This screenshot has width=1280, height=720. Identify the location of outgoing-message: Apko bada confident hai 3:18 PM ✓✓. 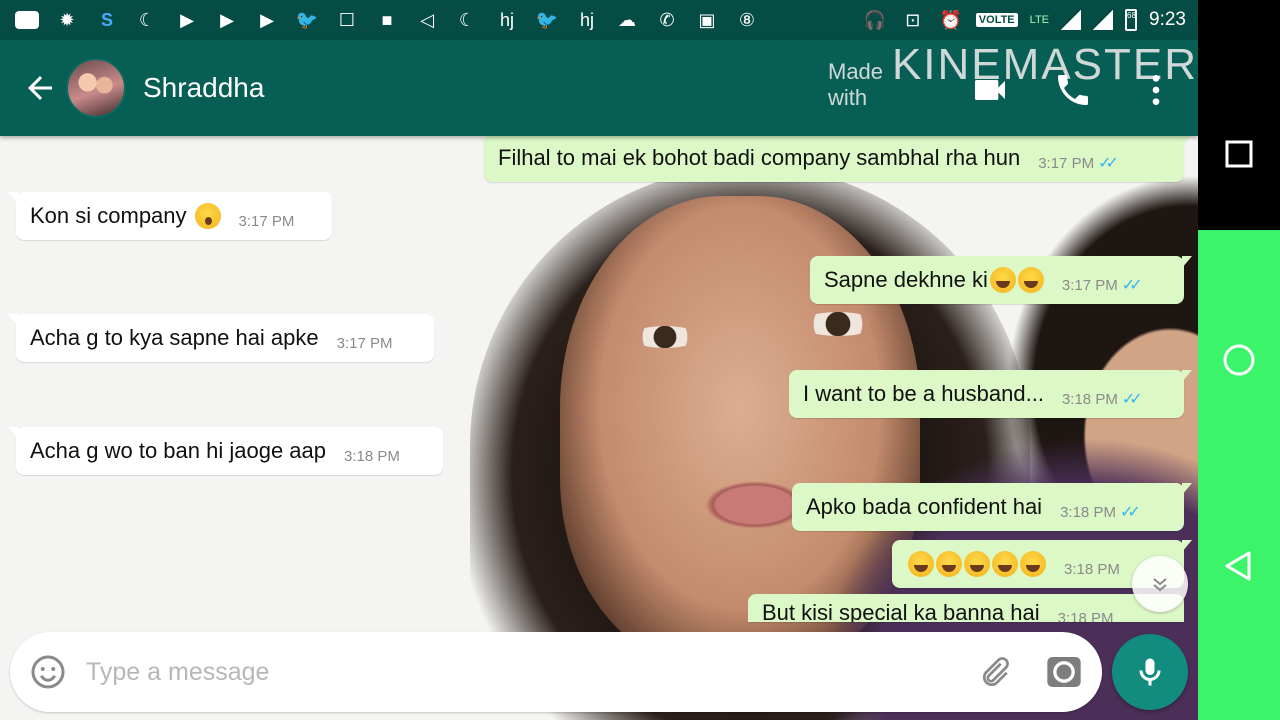
(992, 507).